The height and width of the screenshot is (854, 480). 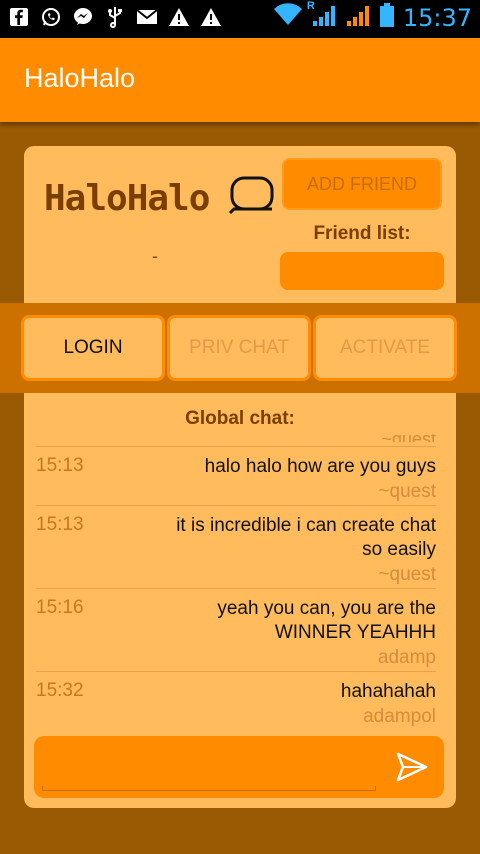 What do you see at coordinates (155, 256) in the screenshot?
I see `login-status: -` at bounding box center [155, 256].